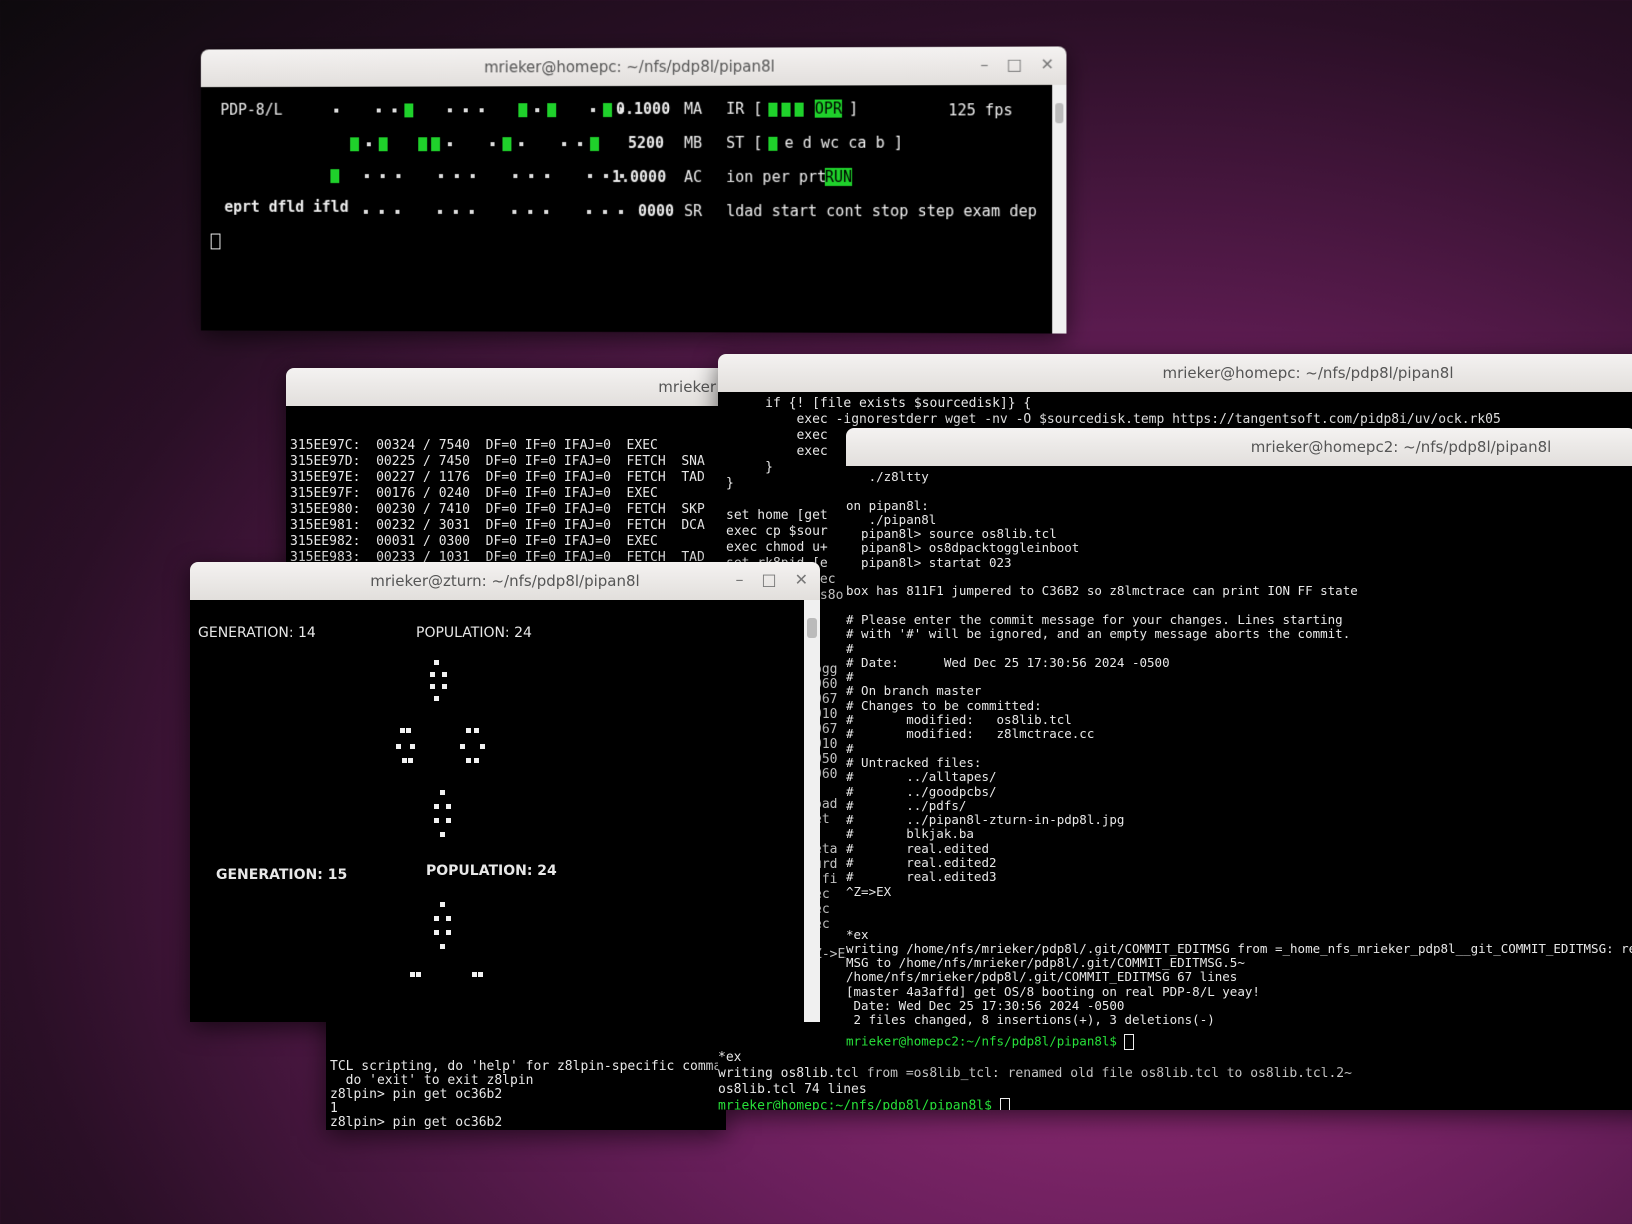  What do you see at coordinates (914, 762) in the screenshot?
I see `commit-line: # Untracked files:` at bounding box center [914, 762].